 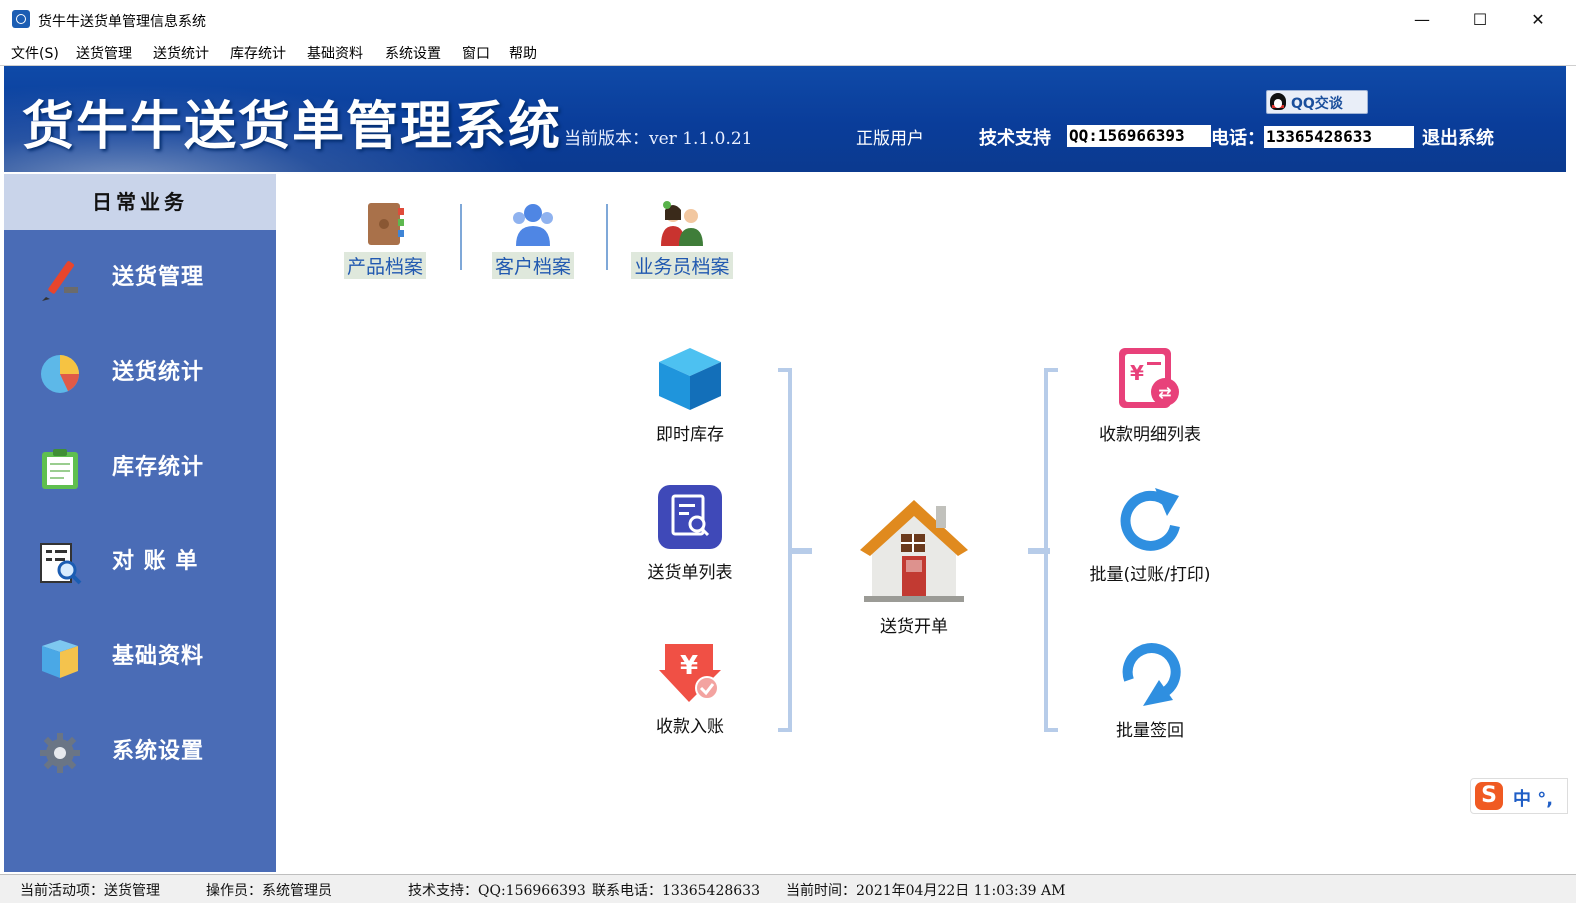 I want to click on support-qq-field: QQ:156966393, so click(x=1139, y=136).